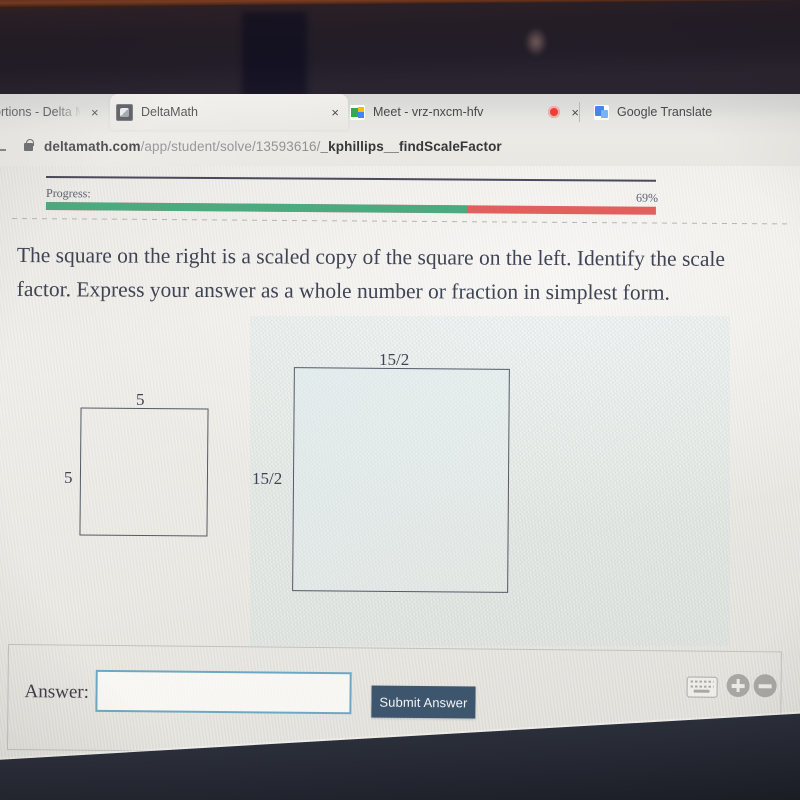  Describe the element at coordinates (554, 112) in the screenshot. I see `recording-indicator-icon` at that location.